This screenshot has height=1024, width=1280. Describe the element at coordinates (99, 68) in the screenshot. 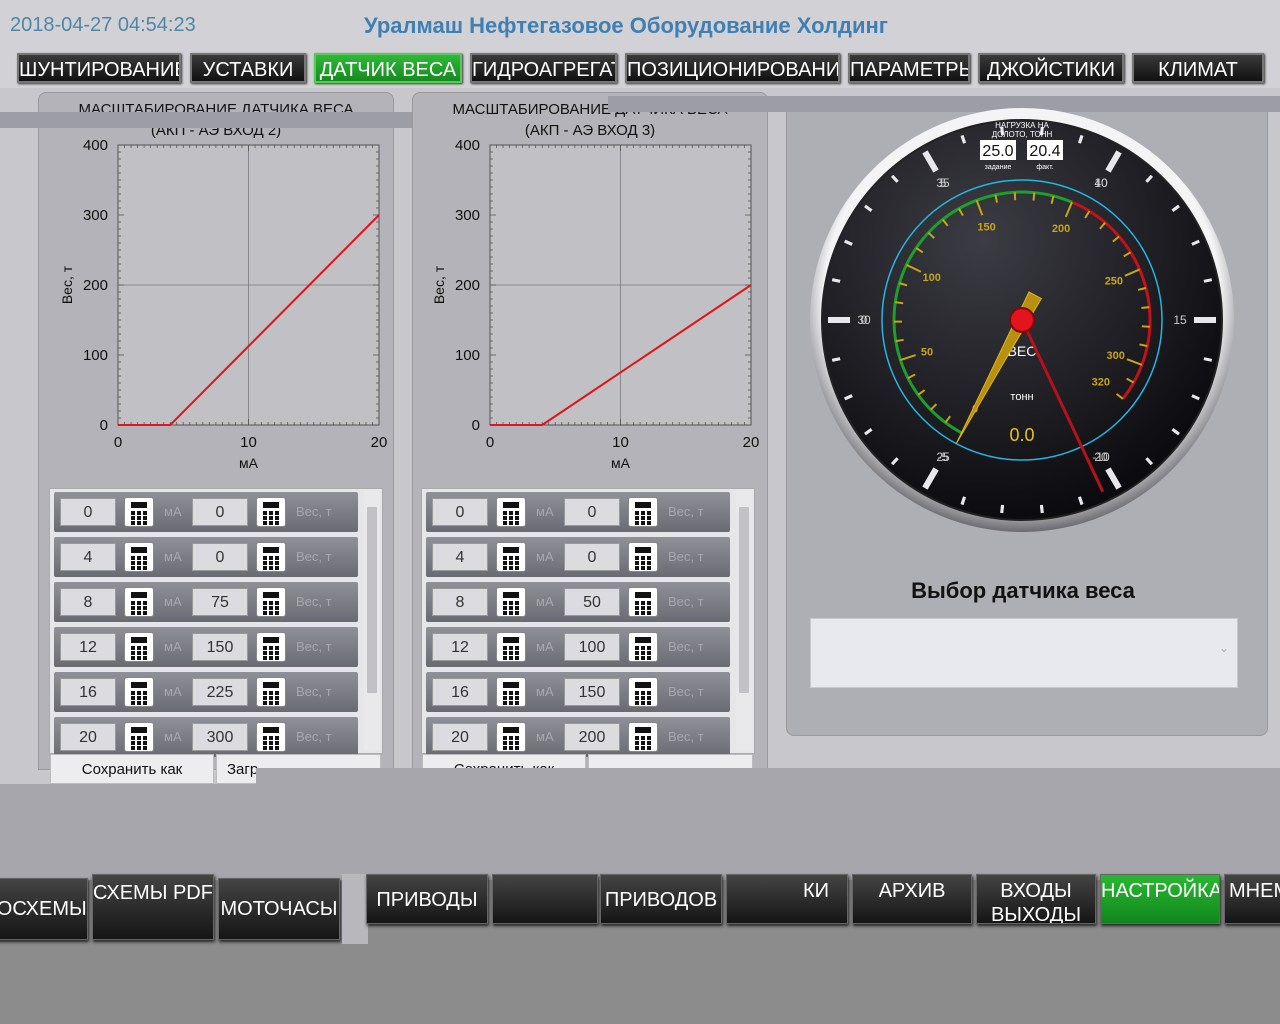

I see `tab-shunting: ШУНТИРОВАНИЕ` at that location.